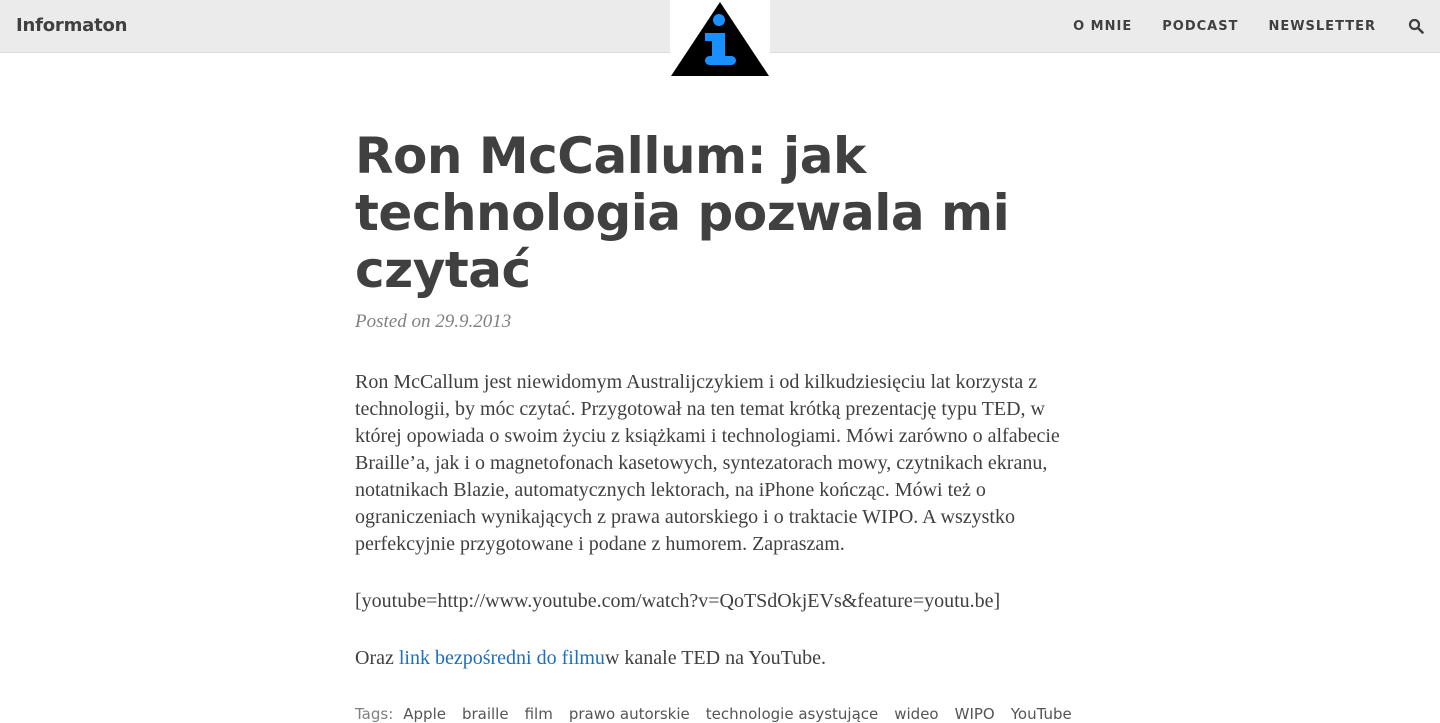  I want to click on paragraph-prefix: Oraz, so click(377, 658).